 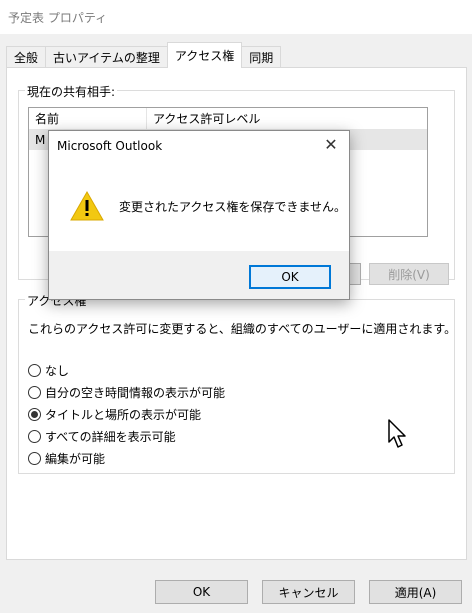 What do you see at coordinates (88, 118) in the screenshot?
I see `column-header-name: 名前` at bounding box center [88, 118].